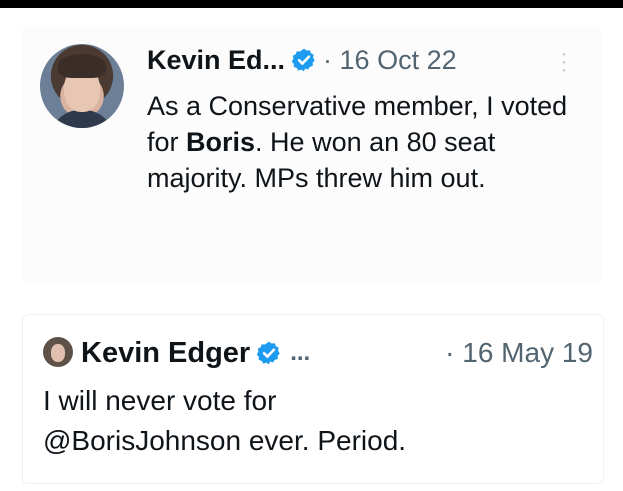  What do you see at coordinates (390, 60) in the screenshot?
I see `tweet-date: · 16 Oct 22` at bounding box center [390, 60].